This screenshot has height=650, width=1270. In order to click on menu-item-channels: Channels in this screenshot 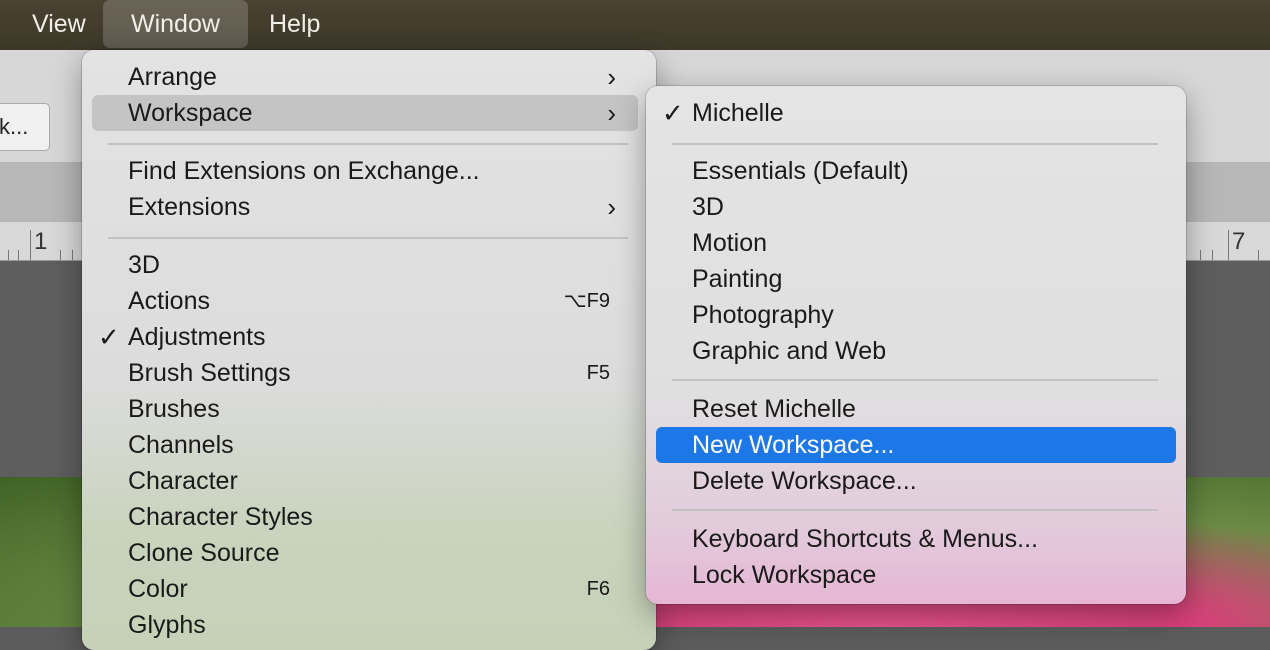, I will do `click(365, 445)`.